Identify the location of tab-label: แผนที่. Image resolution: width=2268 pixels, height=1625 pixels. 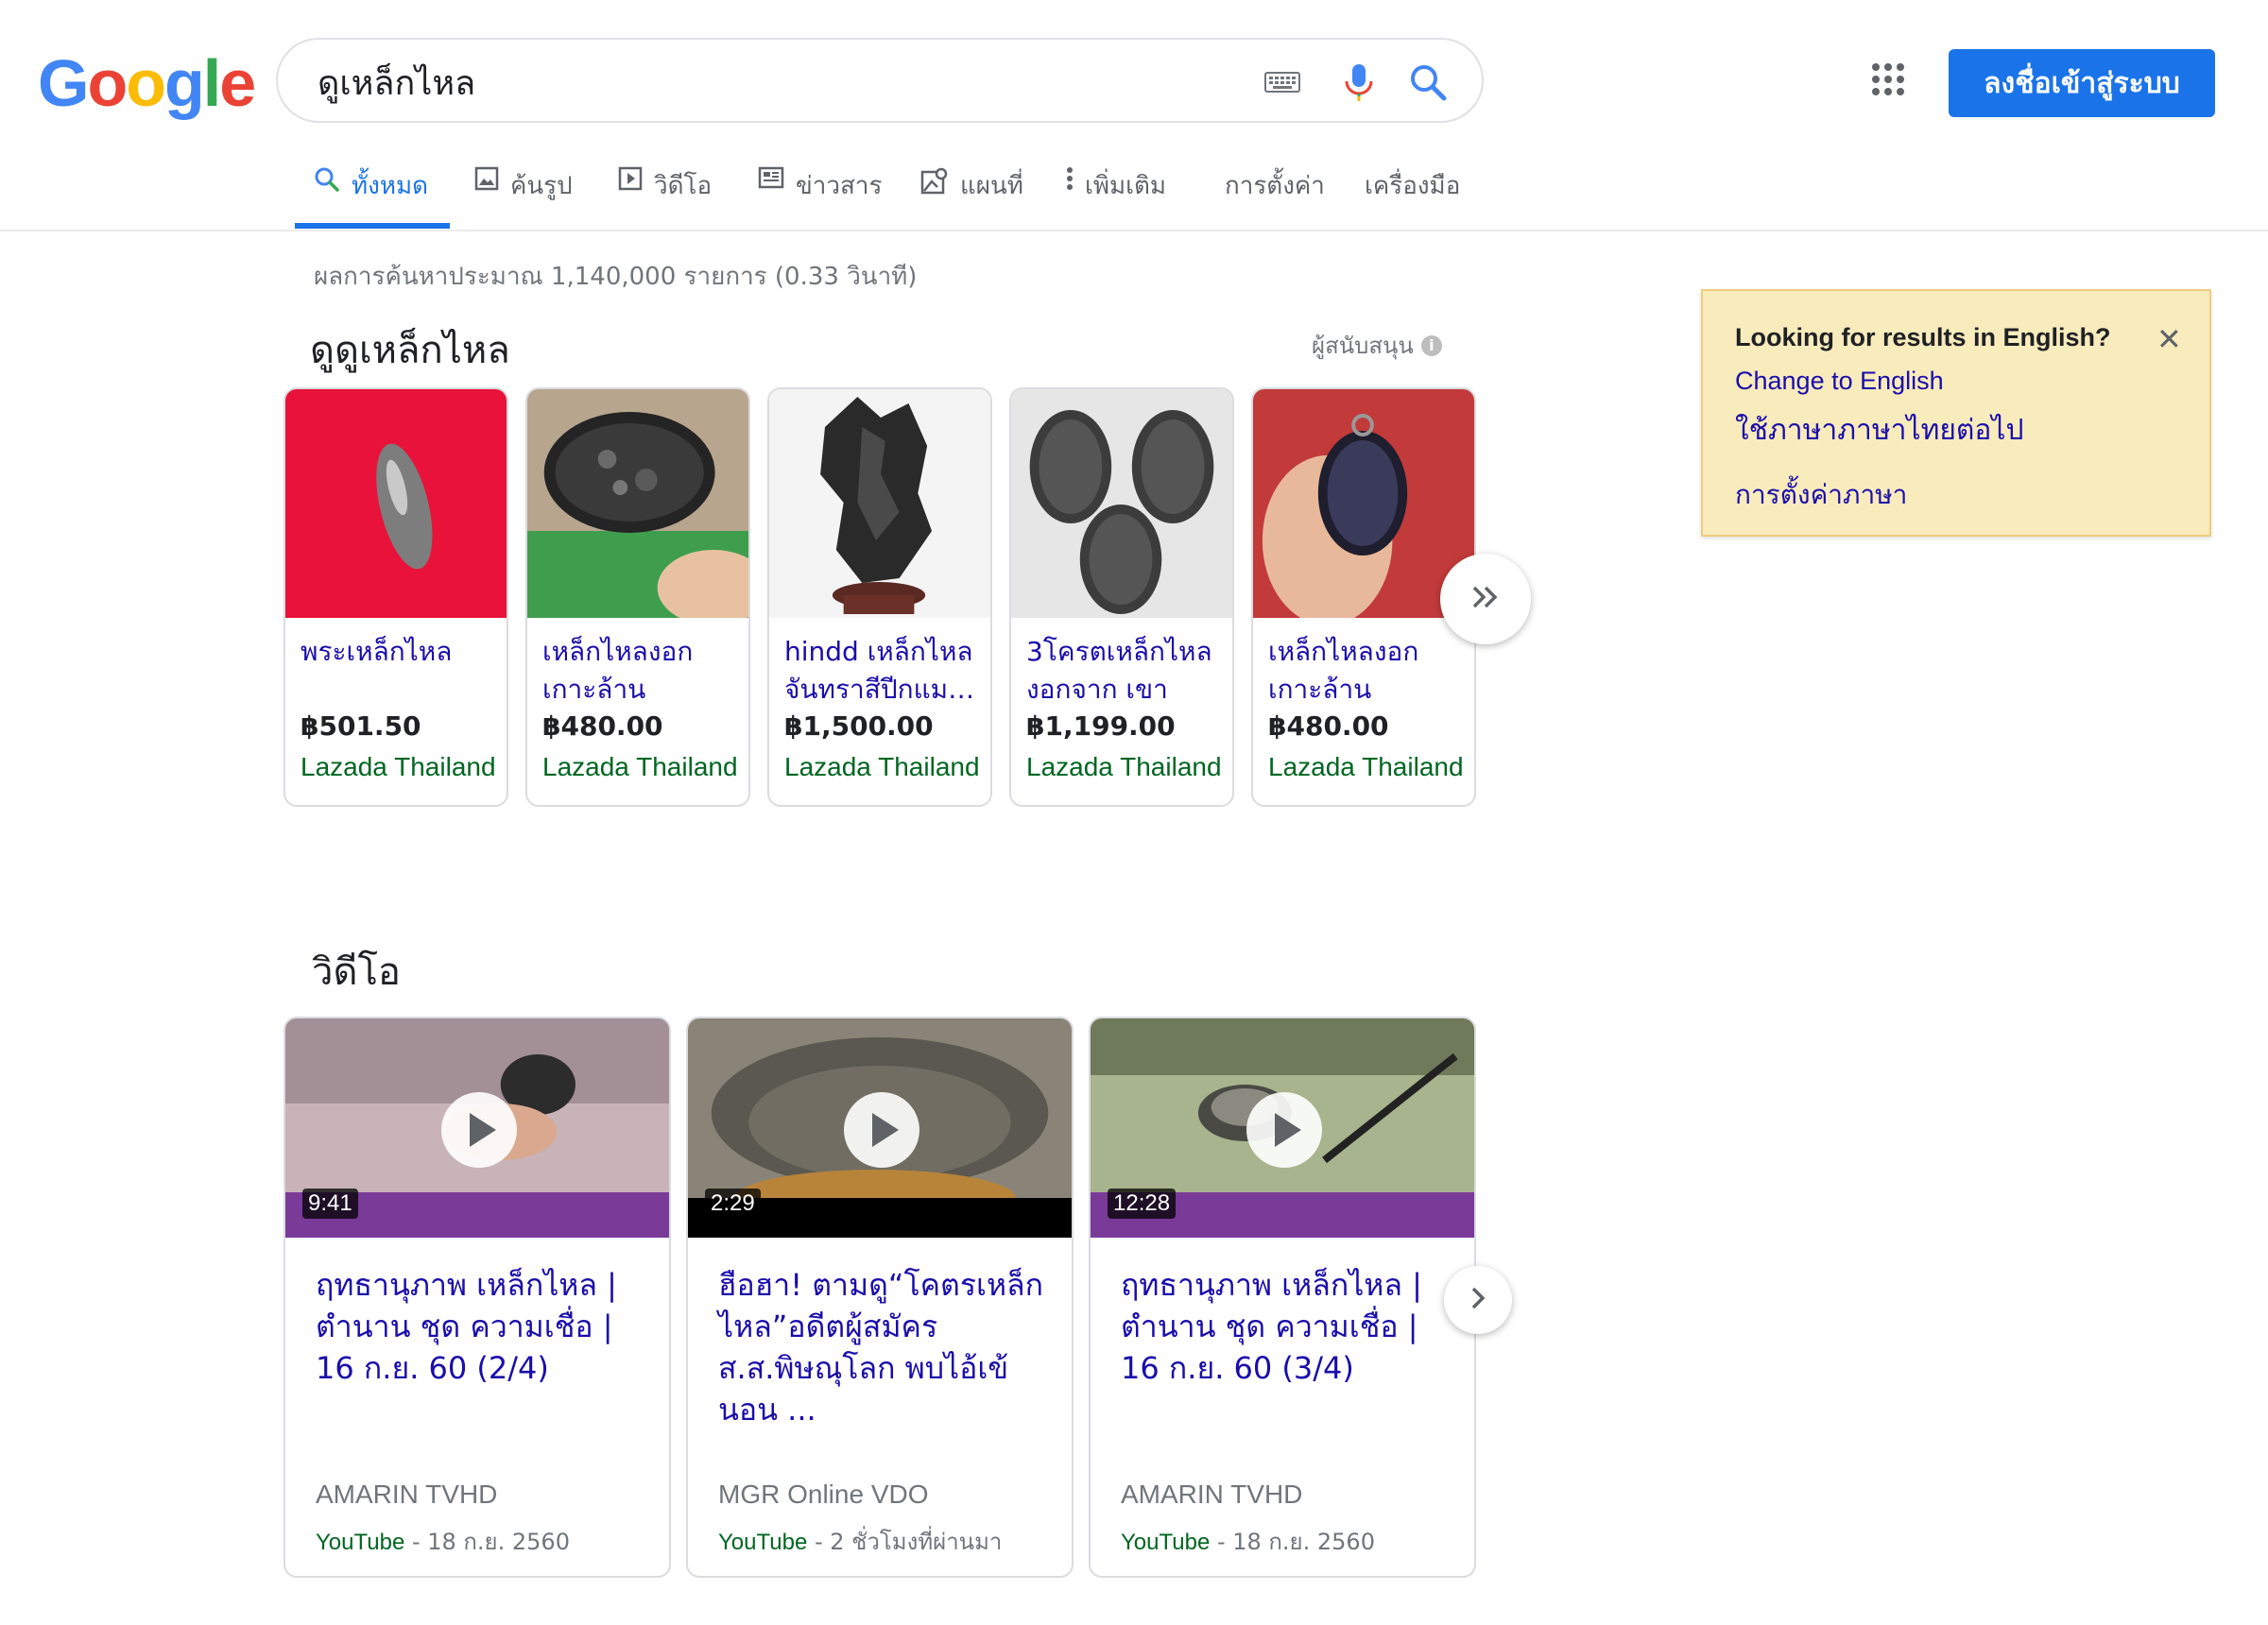
(991, 186).